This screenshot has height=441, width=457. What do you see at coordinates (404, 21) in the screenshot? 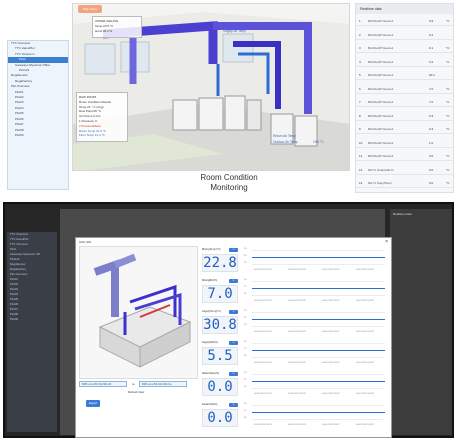
I see `realtime-row: 1 BACNetIP Device1 0.9 °C` at bounding box center [404, 21].